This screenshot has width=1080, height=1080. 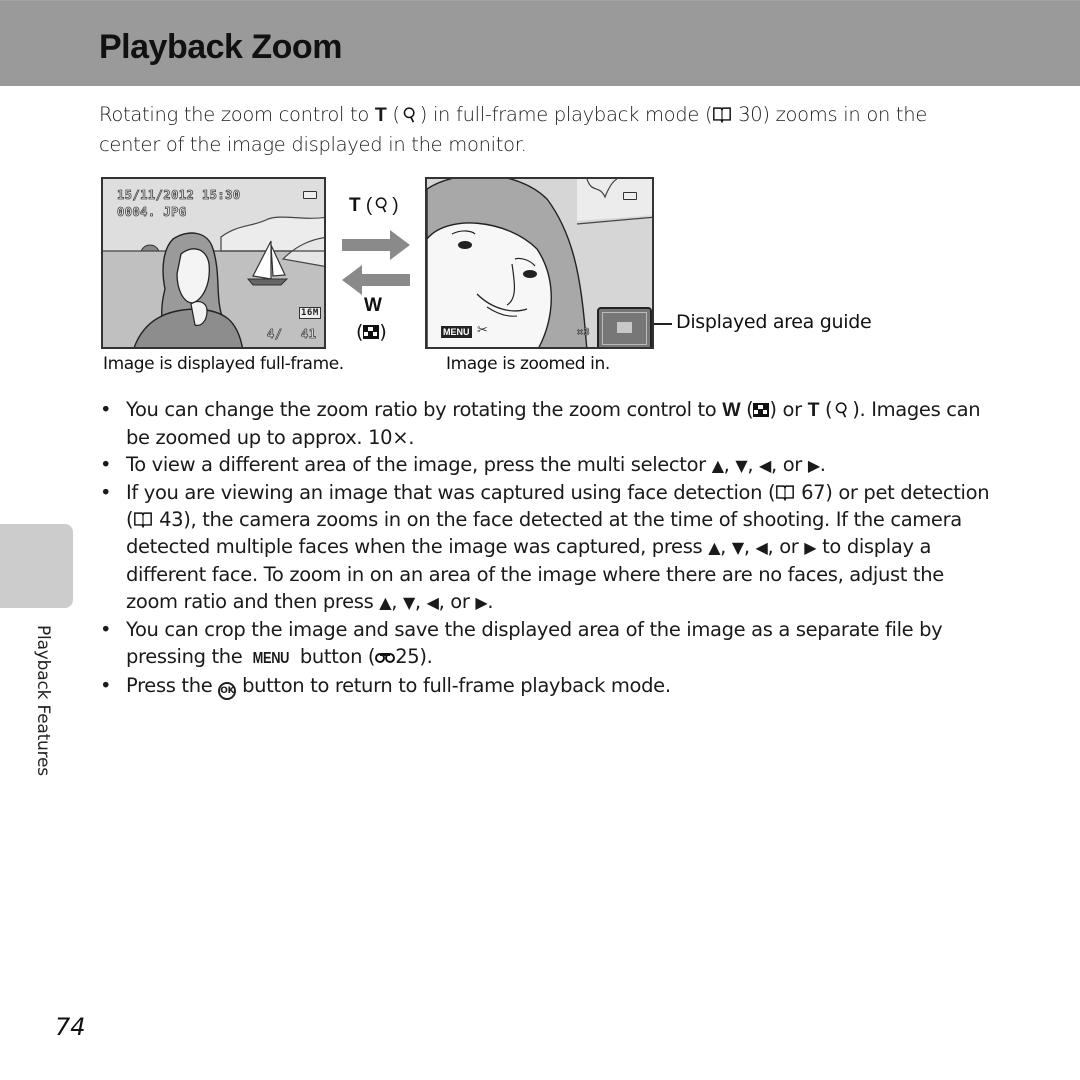 I want to click on frame-counter: 4/, so click(x=275, y=334).